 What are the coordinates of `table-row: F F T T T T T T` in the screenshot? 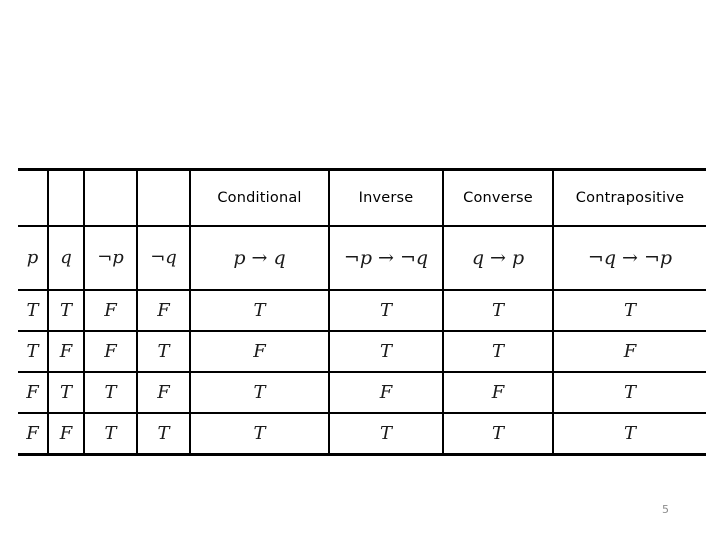 It's located at (362, 434).